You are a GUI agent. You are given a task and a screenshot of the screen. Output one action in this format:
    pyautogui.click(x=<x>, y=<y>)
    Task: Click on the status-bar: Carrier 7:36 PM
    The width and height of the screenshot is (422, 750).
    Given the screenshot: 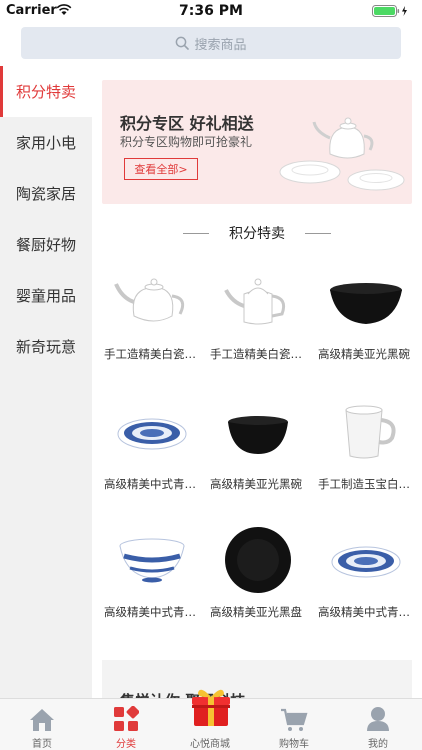 What is the action you would take?
    pyautogui.click(x=211, y=11)
    